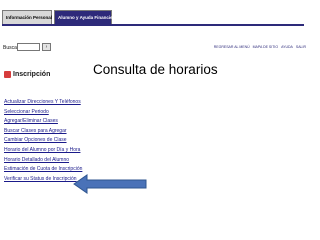  Describe the element at coordinates (7, 74) in the screenshot. I see `clipboard-icon` at that location.